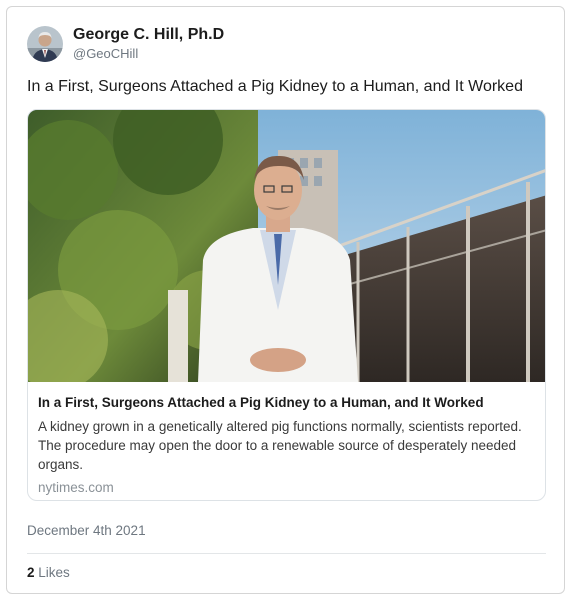 The height and width of the screenshot is (602, 571). What do you see at coordinates (45, 43) in the screenshot?
I see `avatar` at bounding box center [45, 43].